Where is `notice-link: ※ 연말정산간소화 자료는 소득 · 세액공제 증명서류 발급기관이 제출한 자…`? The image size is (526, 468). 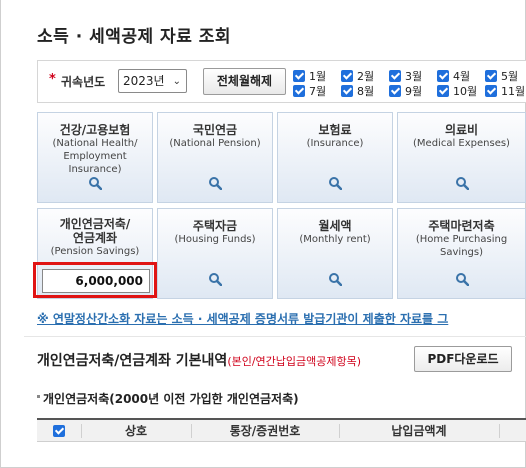 notice-link: ※ 연말정산간소화 자료는 소득 · 세액공제 증명서류 발급기관이 제출한 자… is located at coordinates (281, 318).